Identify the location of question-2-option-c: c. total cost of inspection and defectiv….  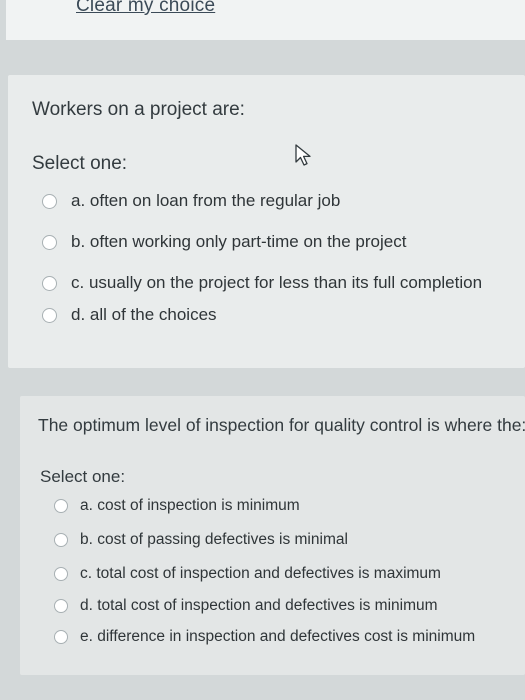
(247, 574).